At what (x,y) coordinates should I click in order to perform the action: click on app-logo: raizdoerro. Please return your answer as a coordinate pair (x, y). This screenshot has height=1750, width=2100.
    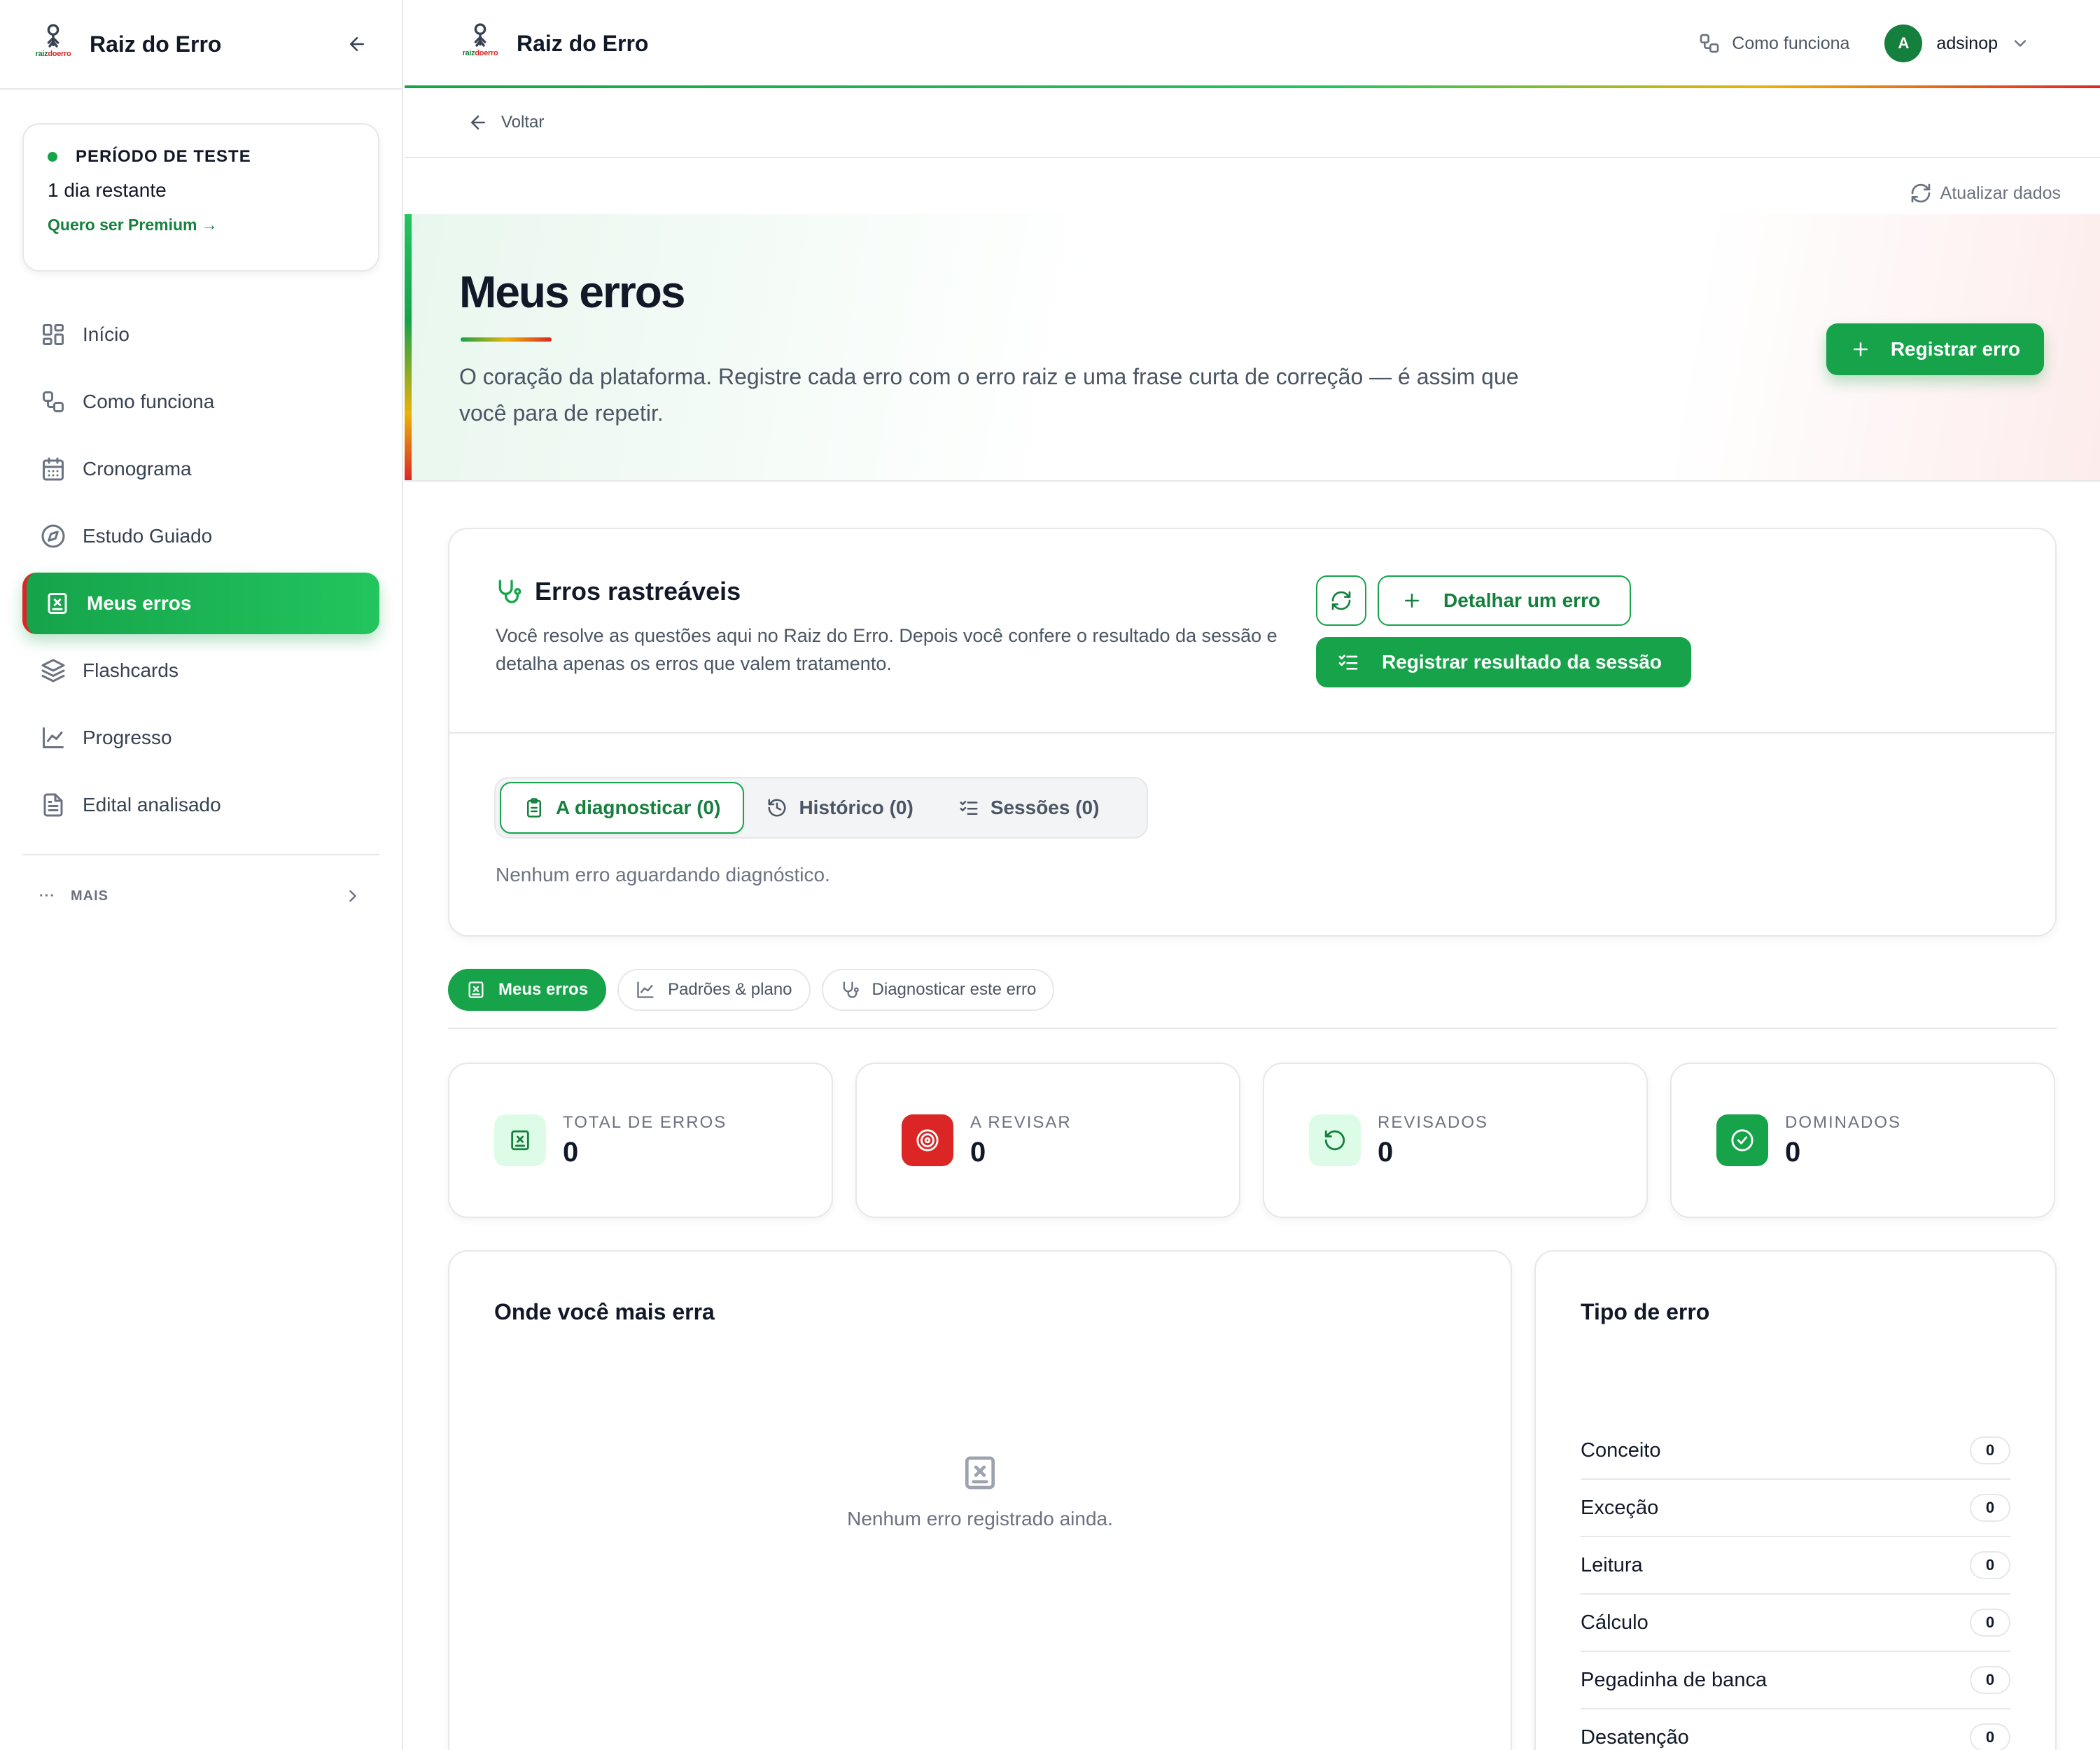
    Looking at the image, I should click on (53, 44).